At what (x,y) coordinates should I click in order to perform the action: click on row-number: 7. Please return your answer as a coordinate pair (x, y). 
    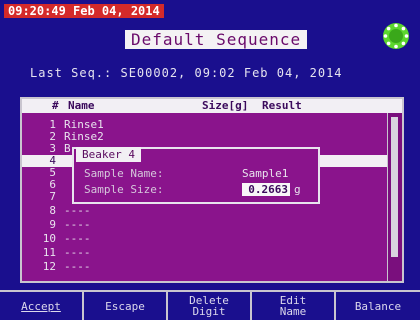
    Looking at the image, I should click on (52, 196).